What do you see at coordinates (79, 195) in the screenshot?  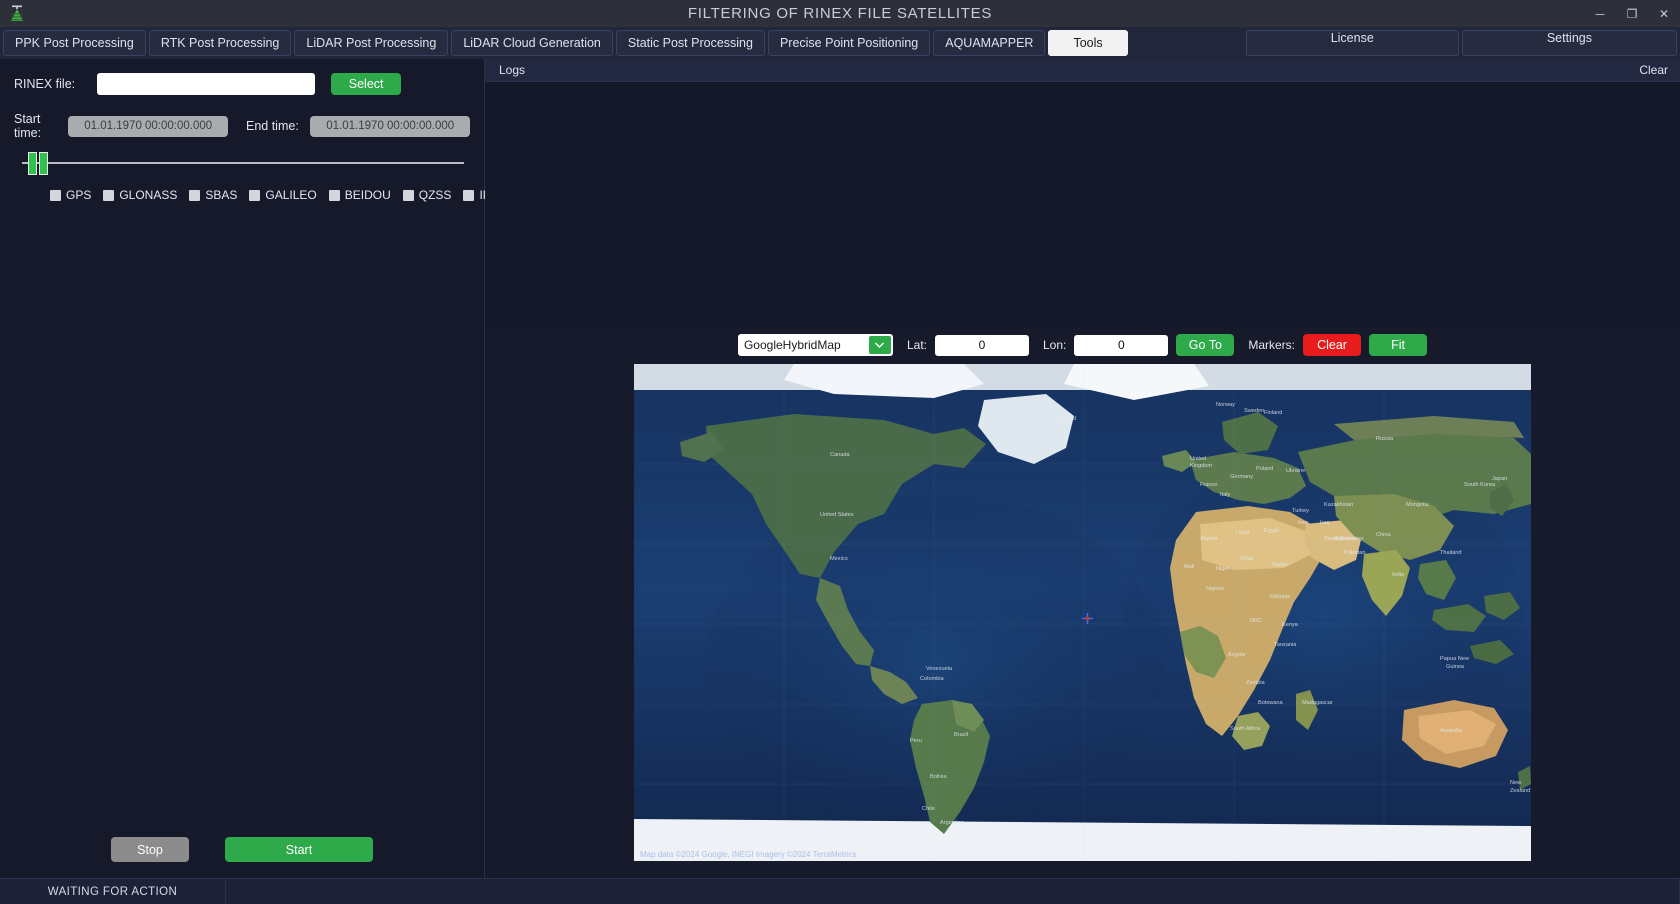 I see `checkbox-label-gps: GPS` at bounding box center [79, 195].